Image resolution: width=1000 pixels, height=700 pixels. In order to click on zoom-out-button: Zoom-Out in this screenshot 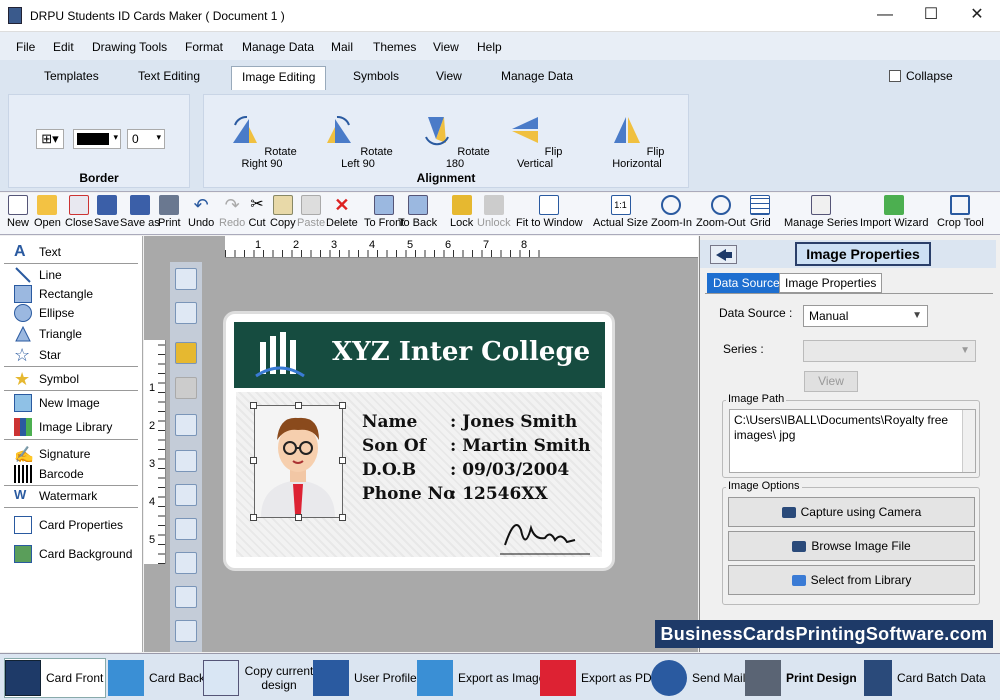, I will do `click(721, 212)`.